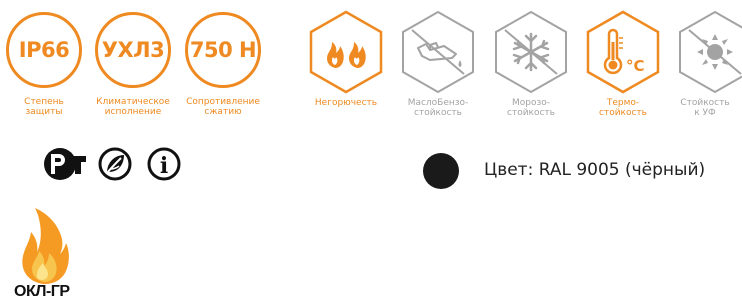 This screenshot has width=742, height=303. I want to click on property-caption: Стойкость к УФ, so click(704, 108).